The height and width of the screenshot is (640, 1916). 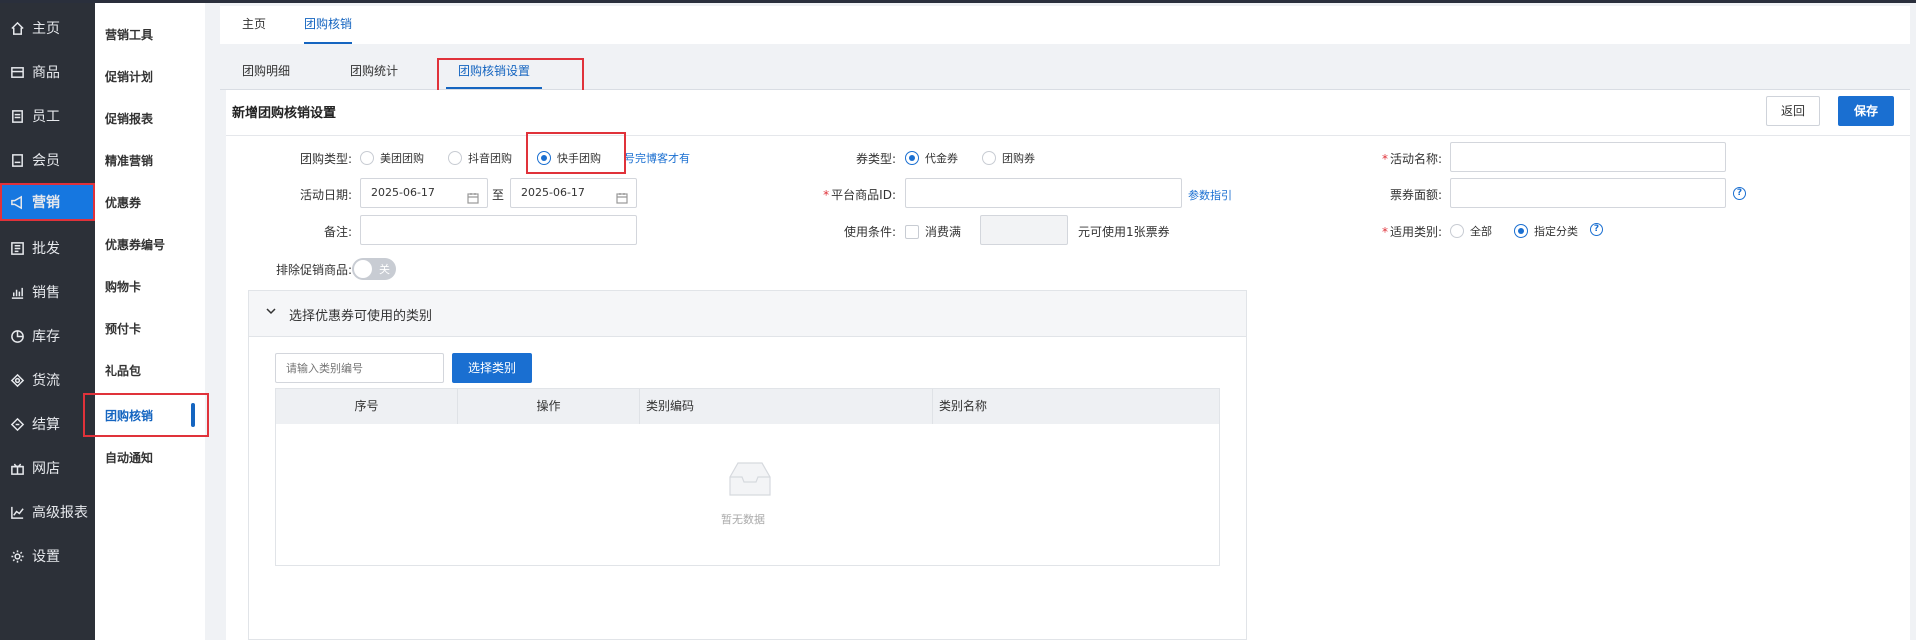 I want to click on tab-group-stats: 团购统计, so click(x=374, y=72).